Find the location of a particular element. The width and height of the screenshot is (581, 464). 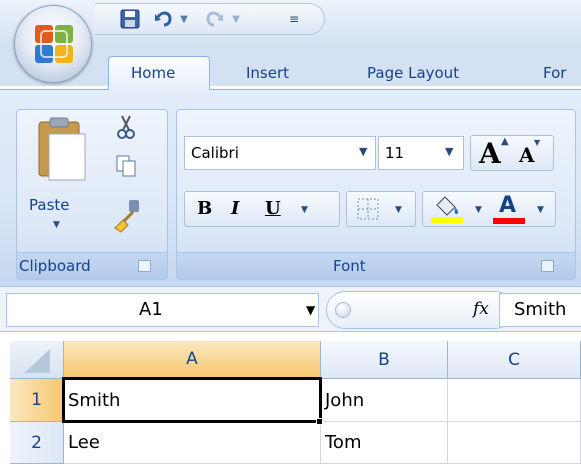

row-header-1: 1 is located at coordinates (37, 400).